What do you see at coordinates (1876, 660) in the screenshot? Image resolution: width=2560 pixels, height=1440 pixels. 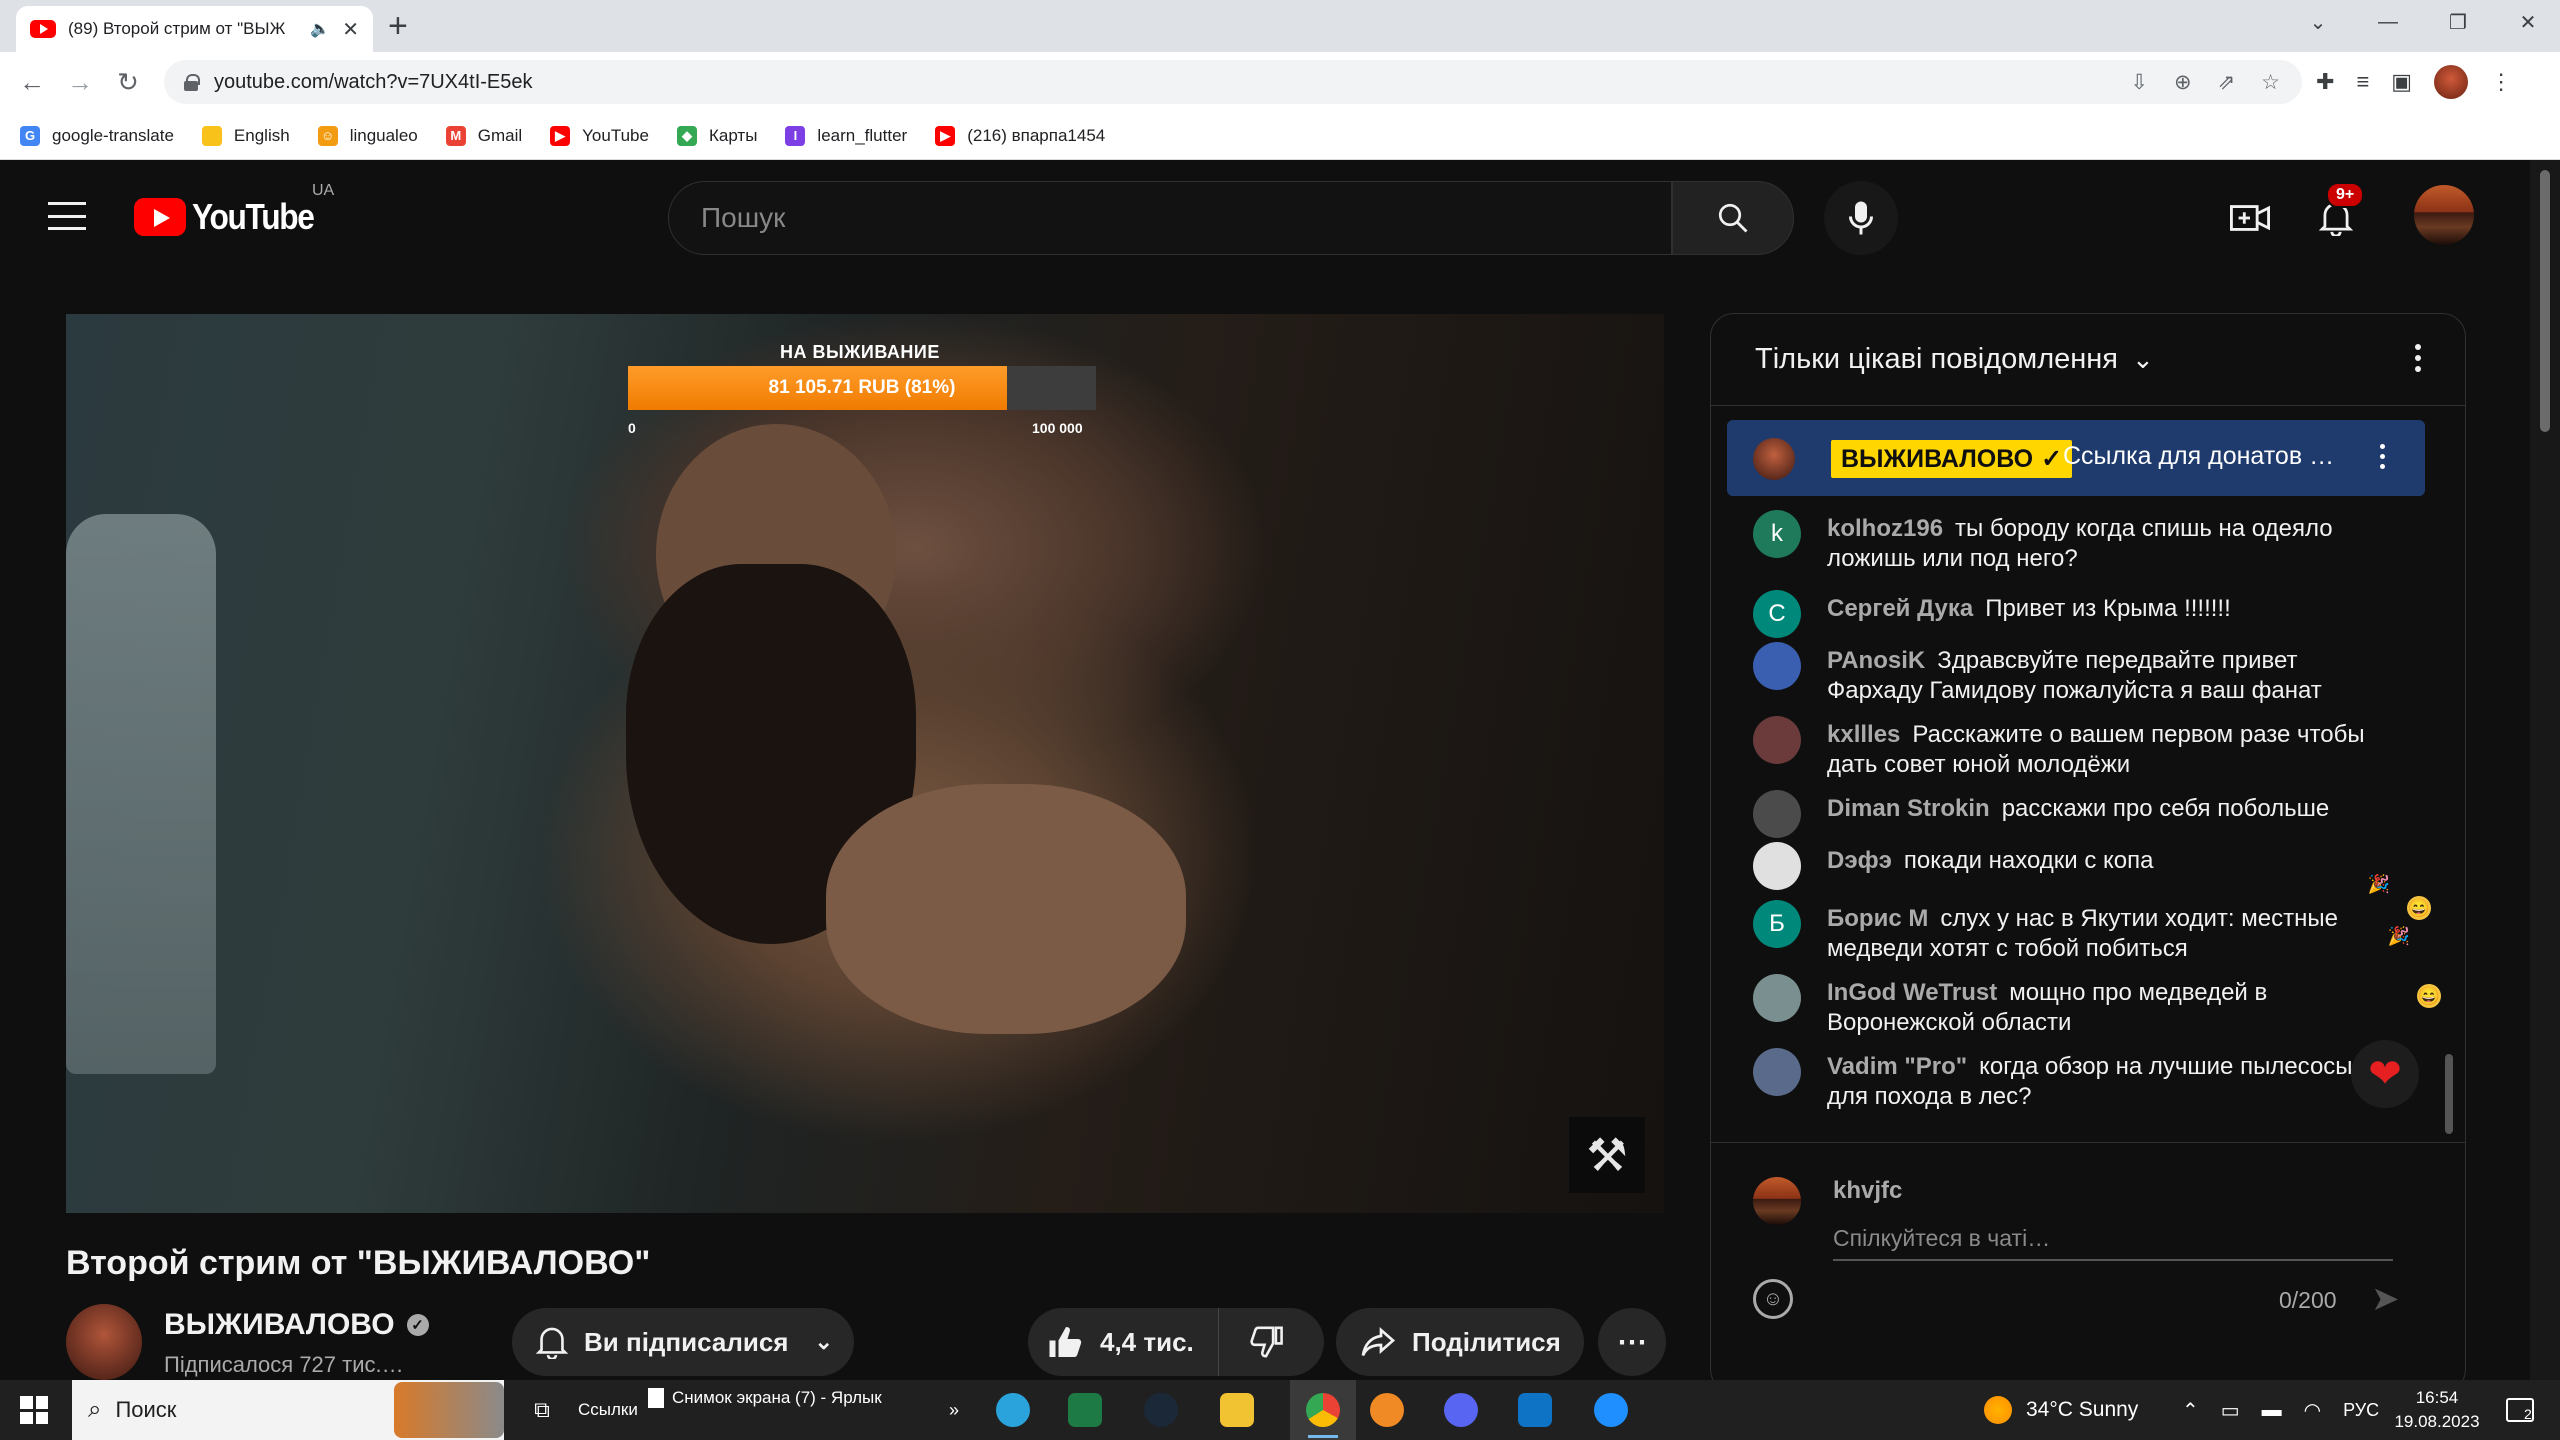 I see `chat-author-name: PAnosiK` at bounding box center [1876, 660].